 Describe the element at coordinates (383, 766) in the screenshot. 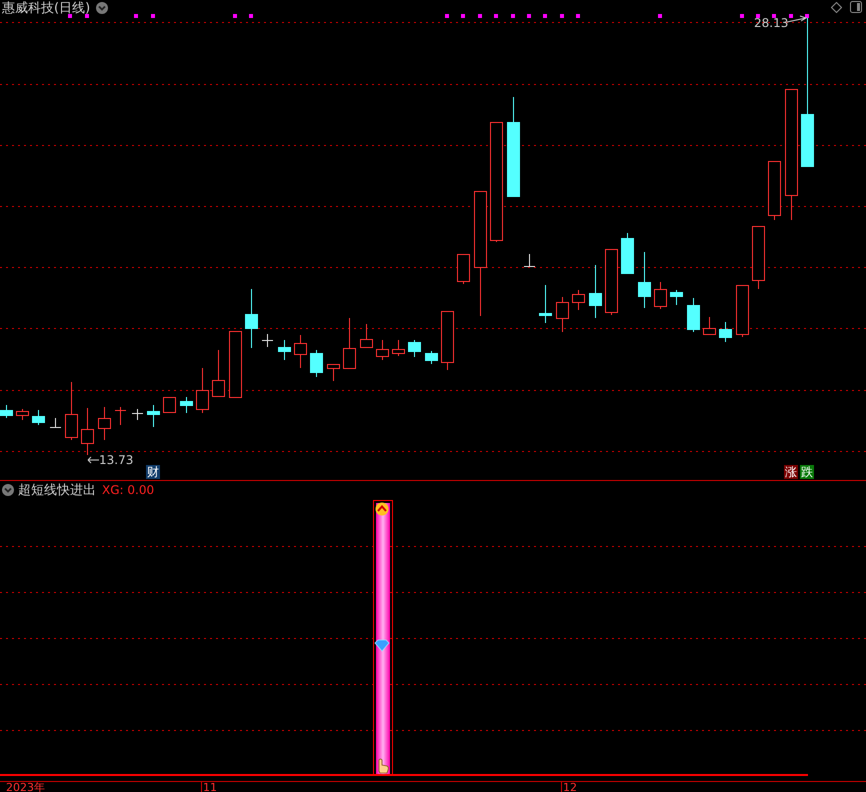

I see `hand-pointer-icon` at that location.